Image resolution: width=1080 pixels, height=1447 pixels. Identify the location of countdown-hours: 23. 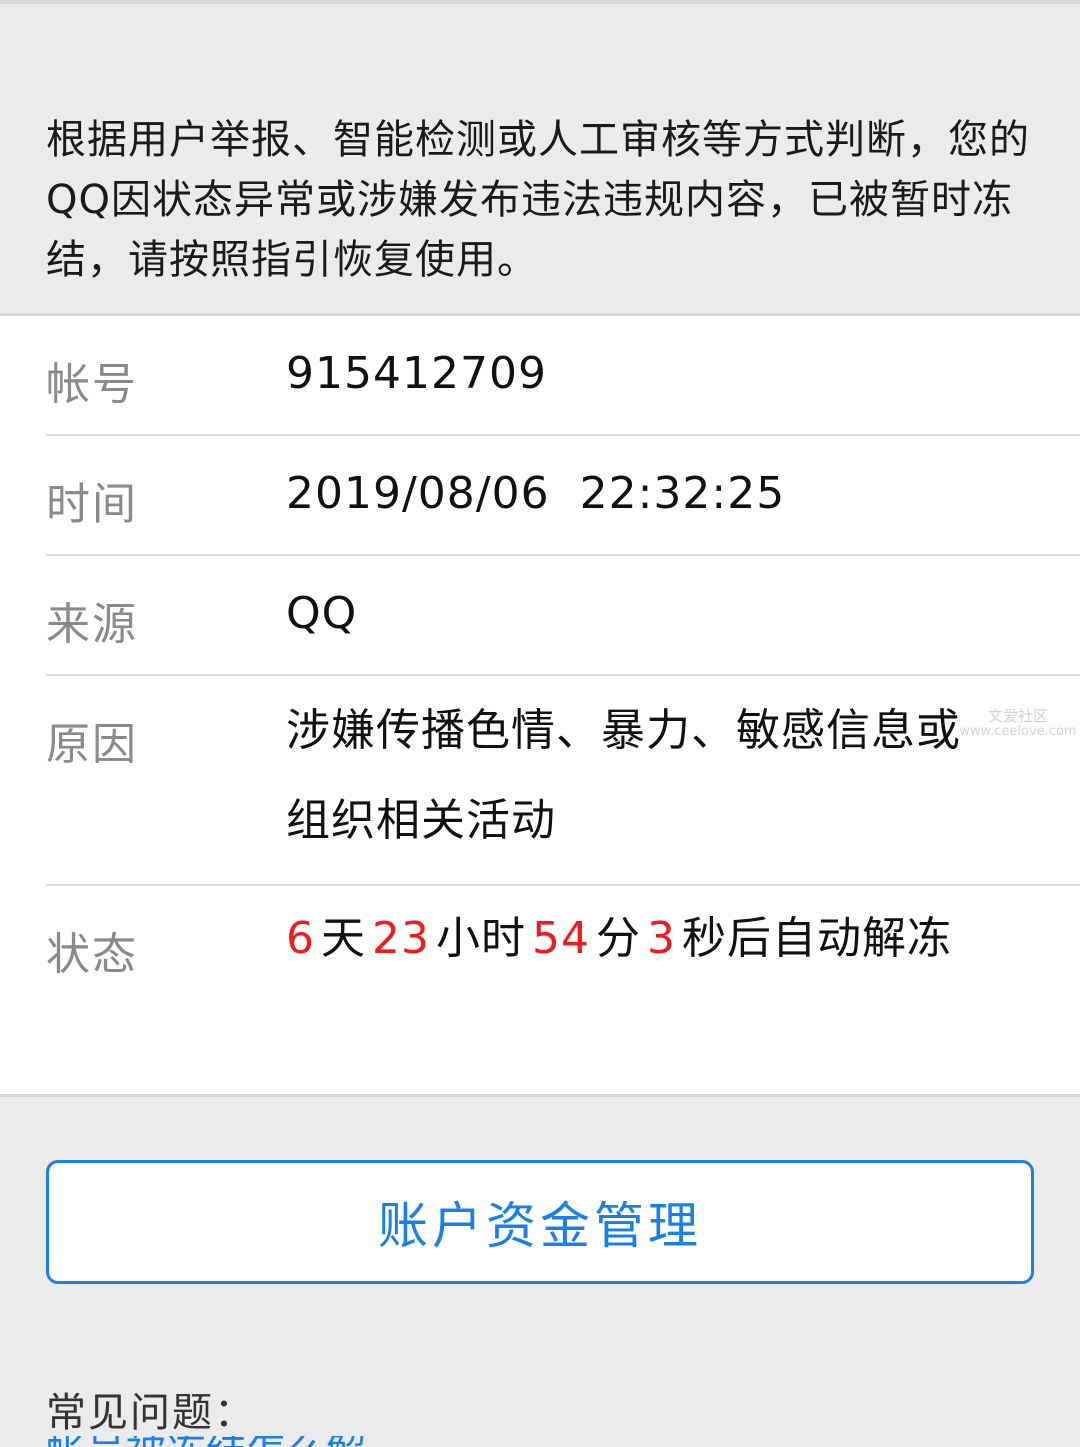
(401, 938).